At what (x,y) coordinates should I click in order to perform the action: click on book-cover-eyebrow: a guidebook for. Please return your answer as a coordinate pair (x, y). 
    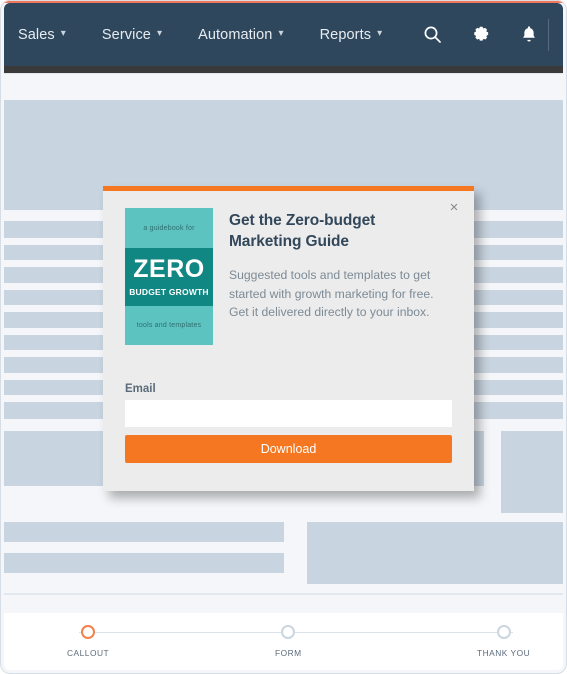
    Looking at the image, I should click on (169, 228).